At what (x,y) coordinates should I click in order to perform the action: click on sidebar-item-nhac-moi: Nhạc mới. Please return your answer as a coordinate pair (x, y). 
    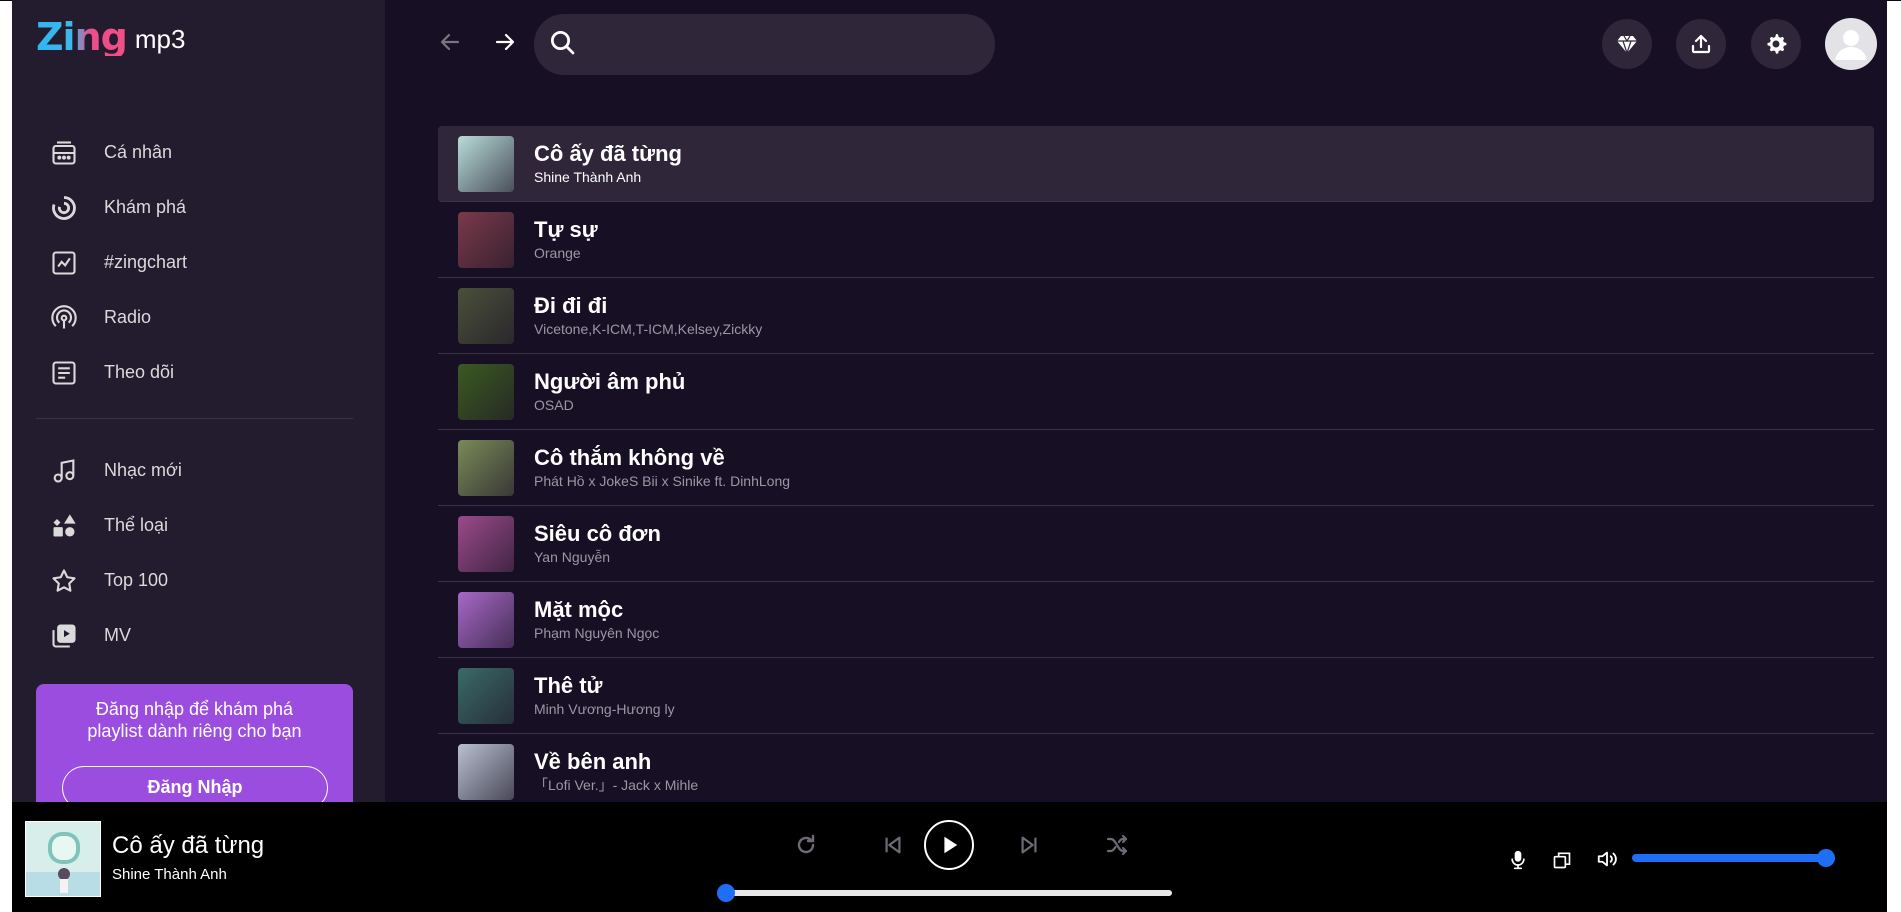
    Looking at the image, I should click on (198, 470).